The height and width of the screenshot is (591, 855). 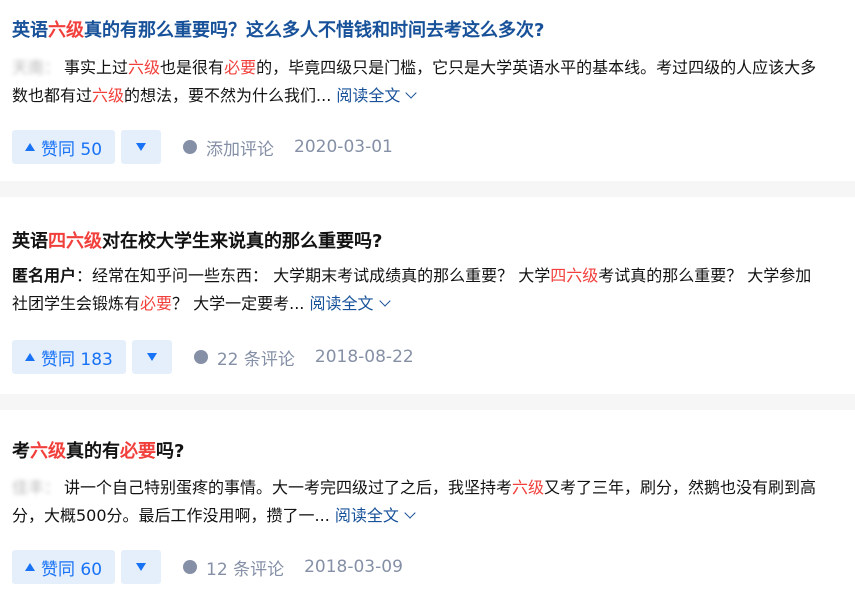 What do you see at coordinates (313, 275) in the screenshot?
I see `excerpt-text: ：经常在知乎问一些东西： 大学期末考试成绩真的那么重要？ 大学` at bounding box center [313, 275].